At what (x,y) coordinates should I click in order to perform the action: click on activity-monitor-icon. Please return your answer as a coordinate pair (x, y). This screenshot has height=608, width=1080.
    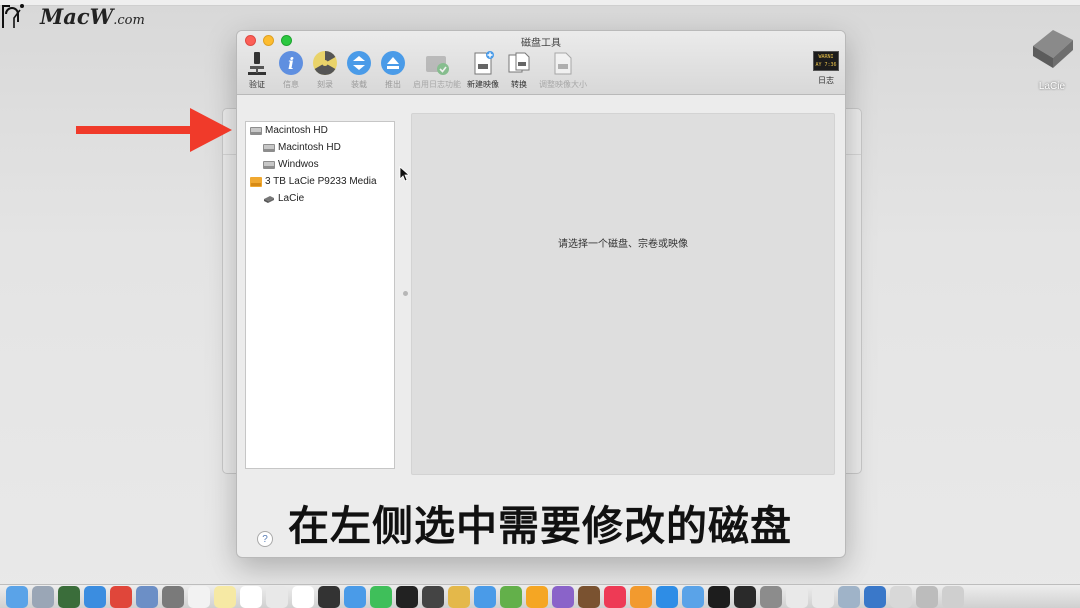
    Looking at the image, I should click on (719, 596).